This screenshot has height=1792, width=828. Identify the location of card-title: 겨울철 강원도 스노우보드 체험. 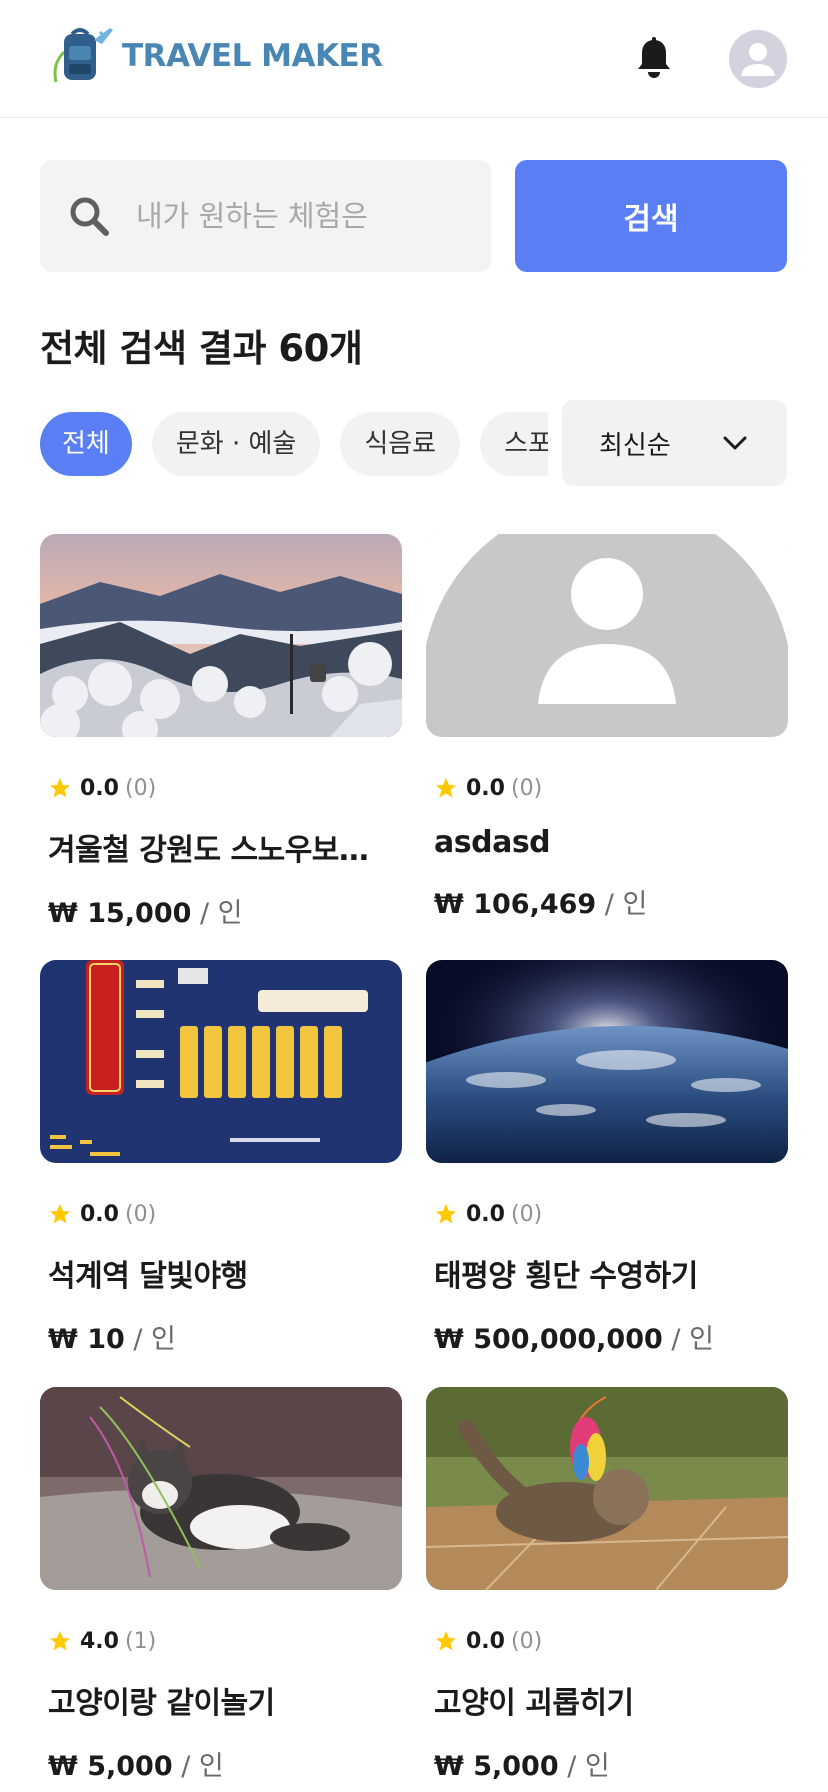
(218, 847).